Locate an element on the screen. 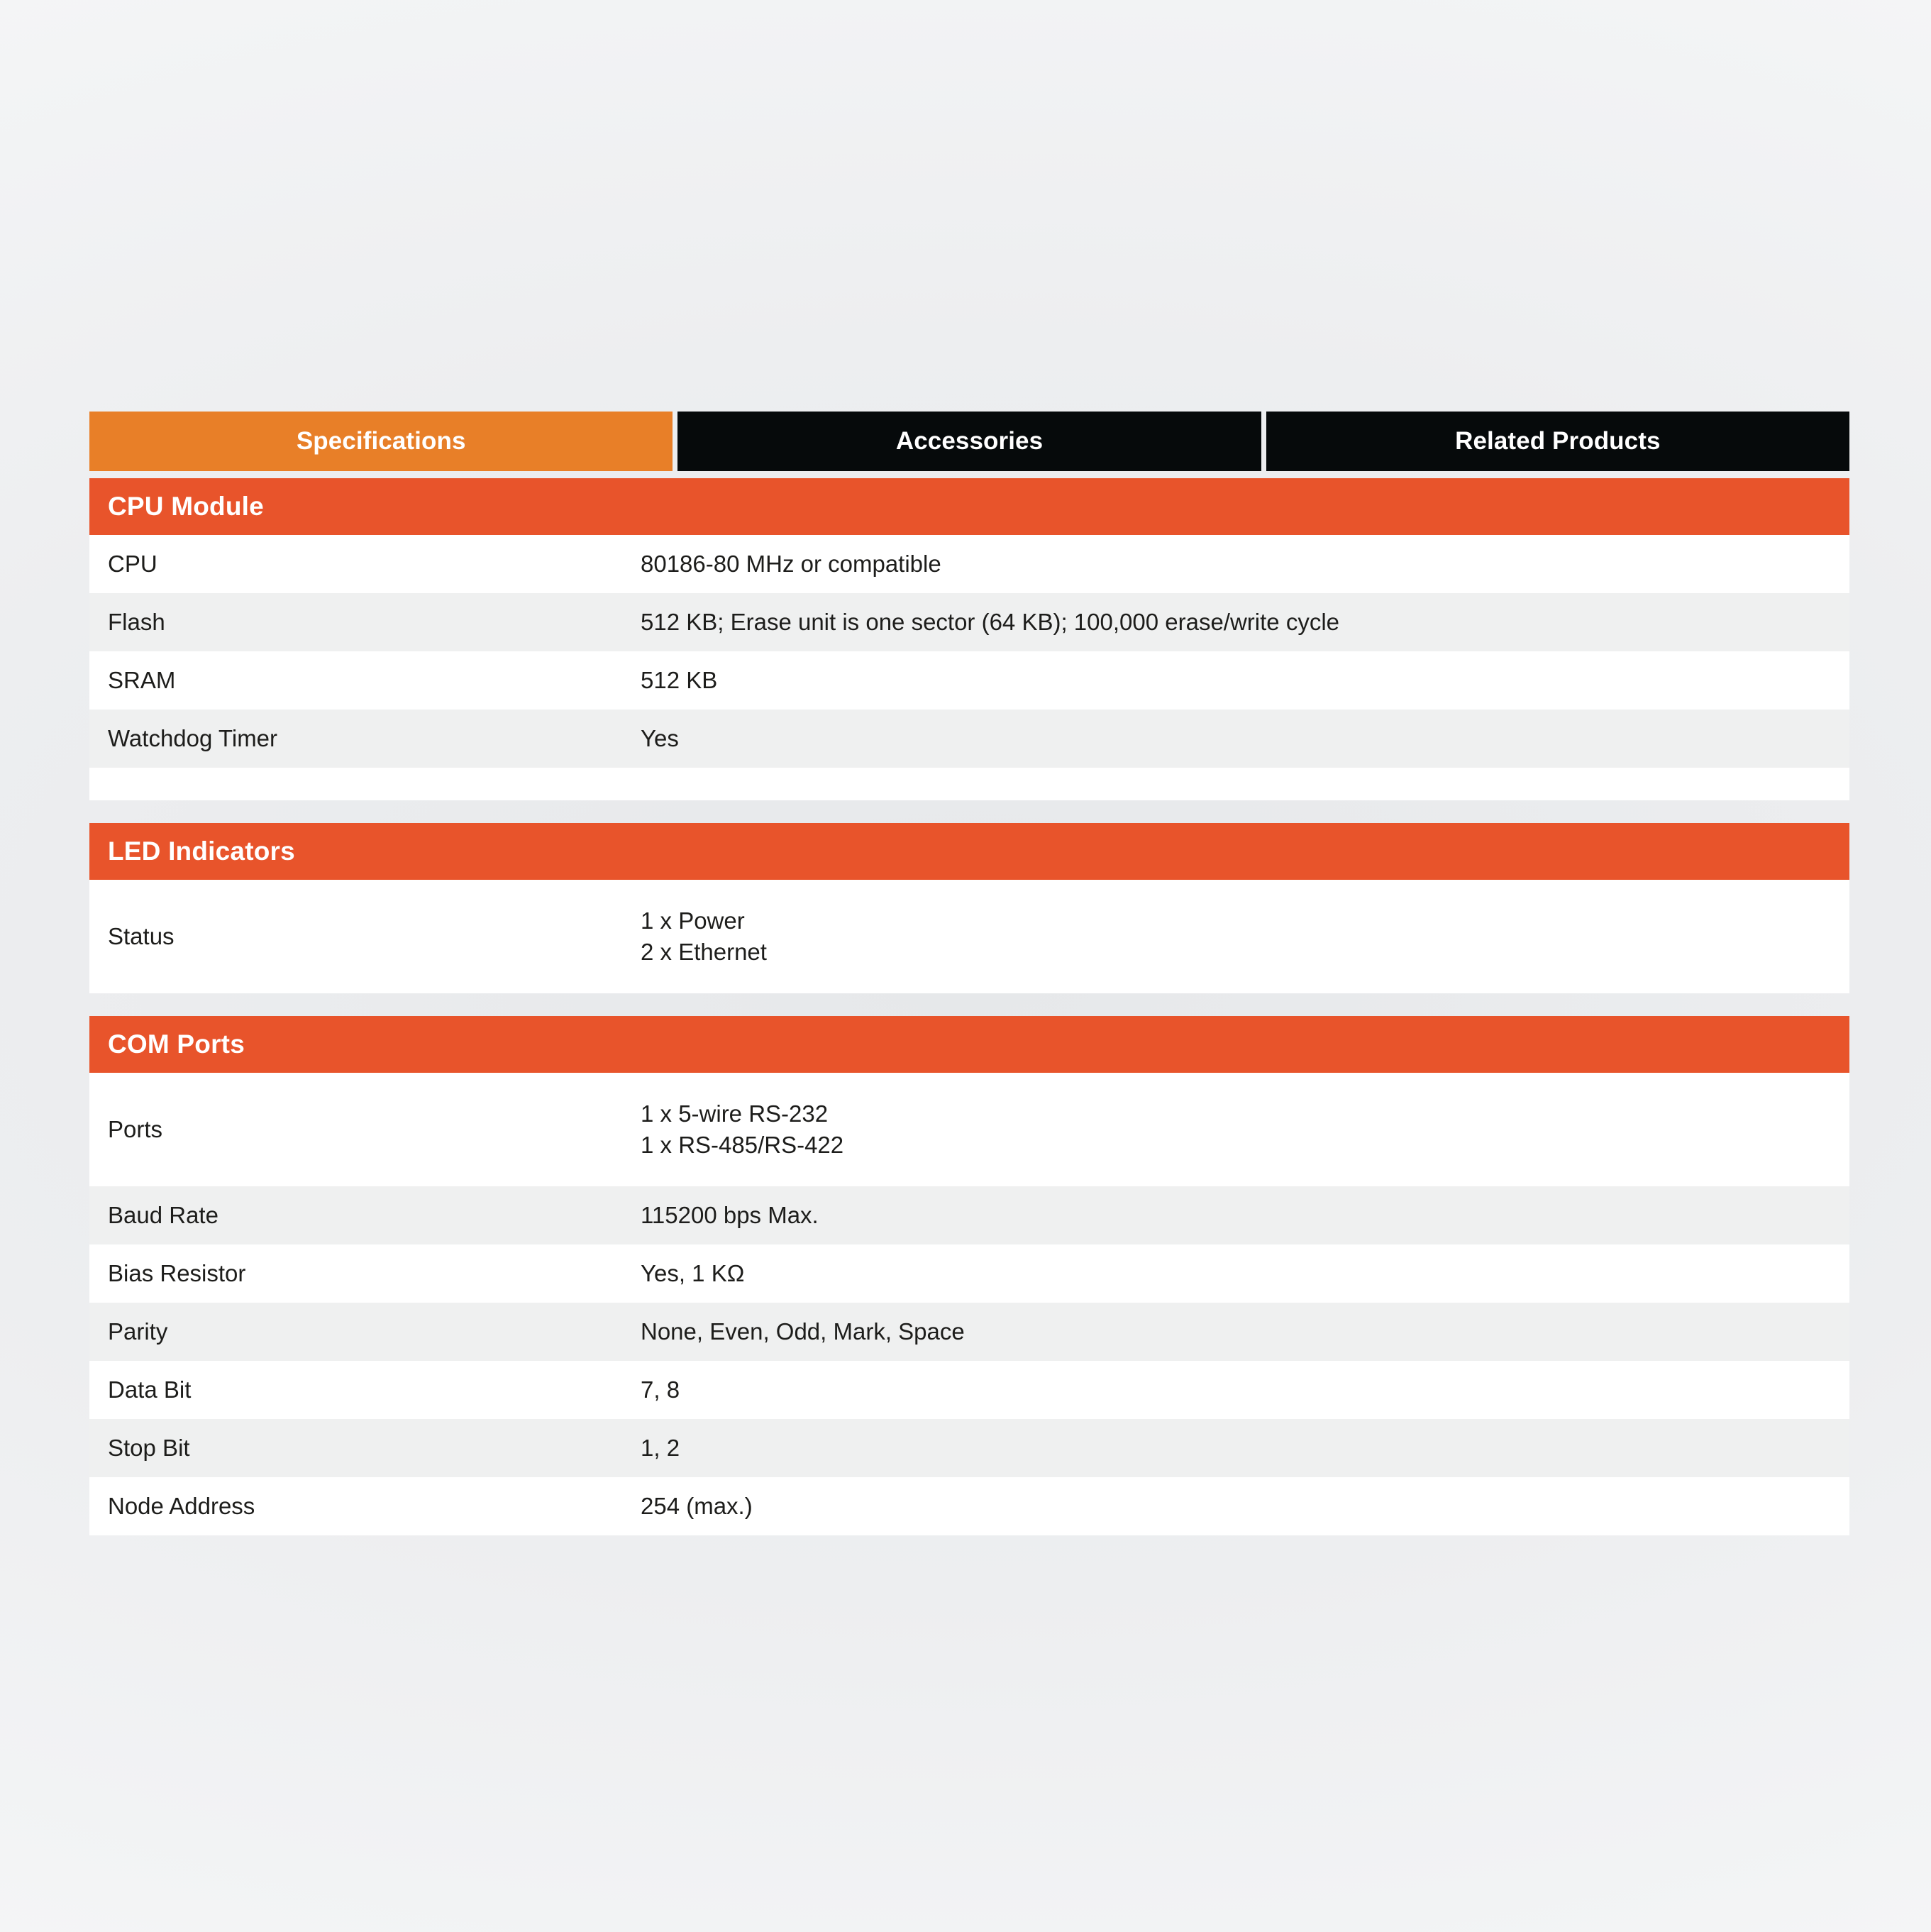  row-label: Status is located at coordinates (141, 935).